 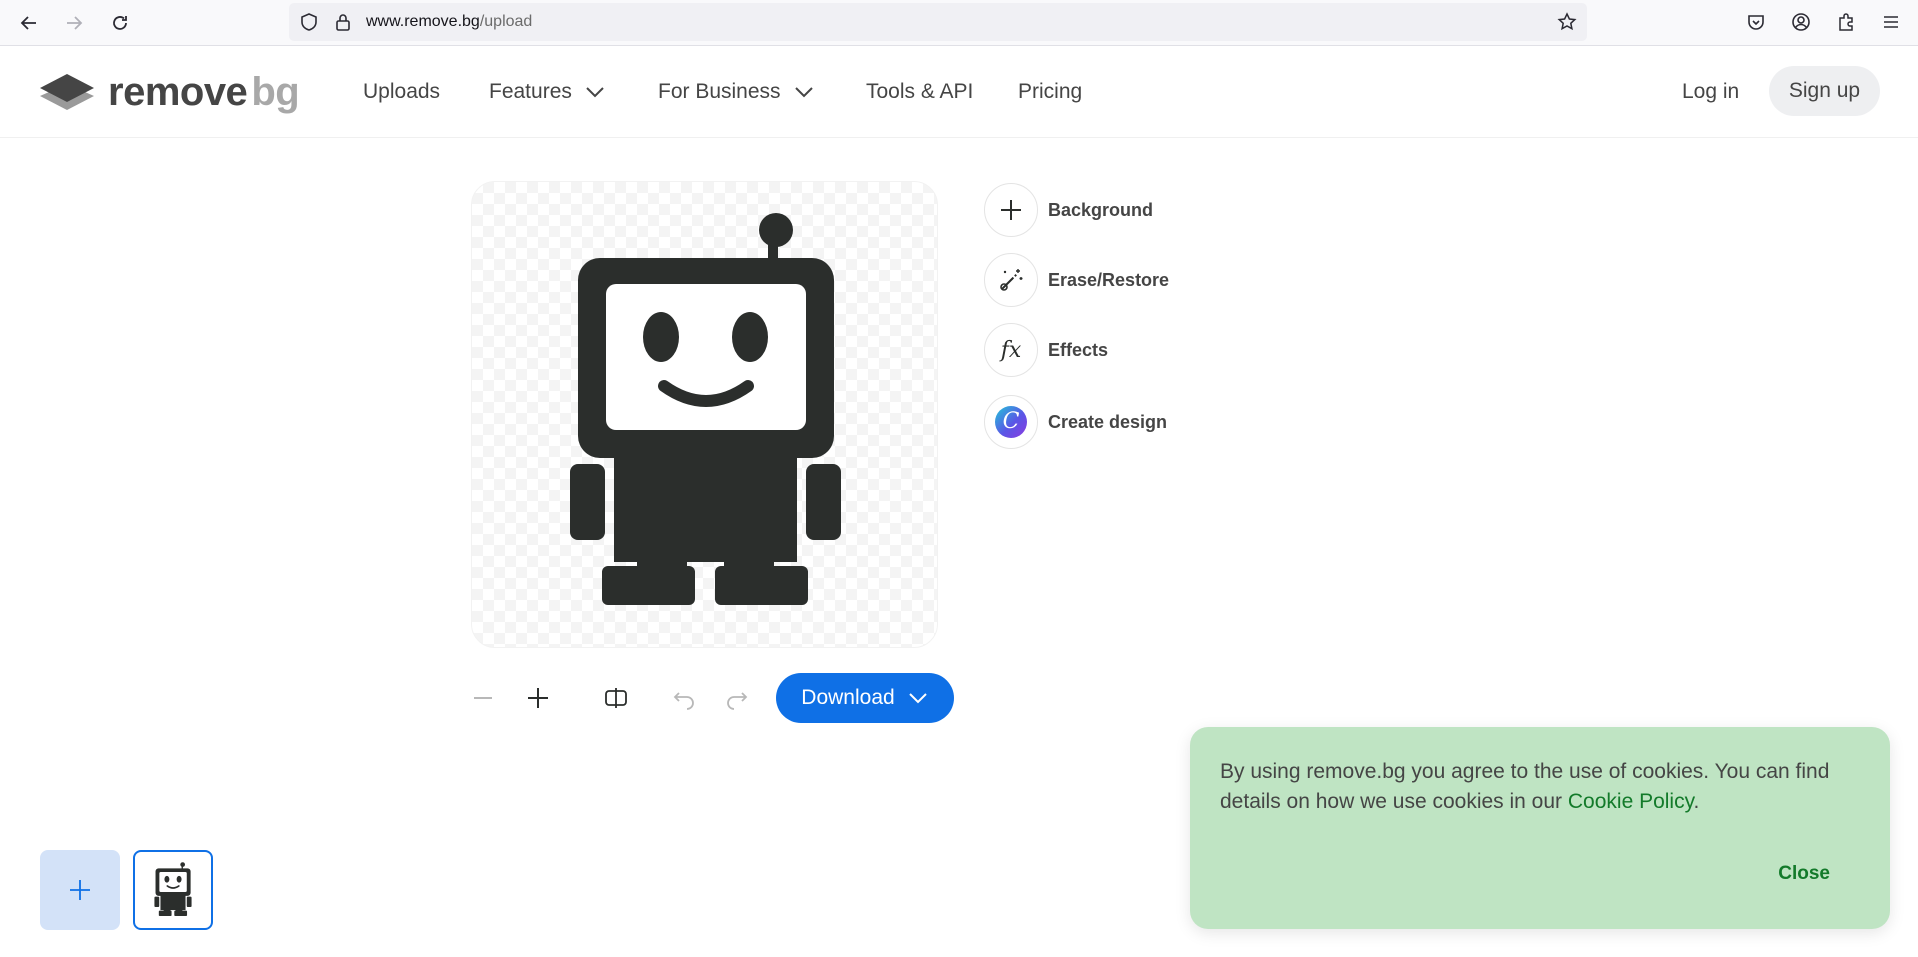 I want to click on nav-uploads: Uploads, so click(x=401, y=92).